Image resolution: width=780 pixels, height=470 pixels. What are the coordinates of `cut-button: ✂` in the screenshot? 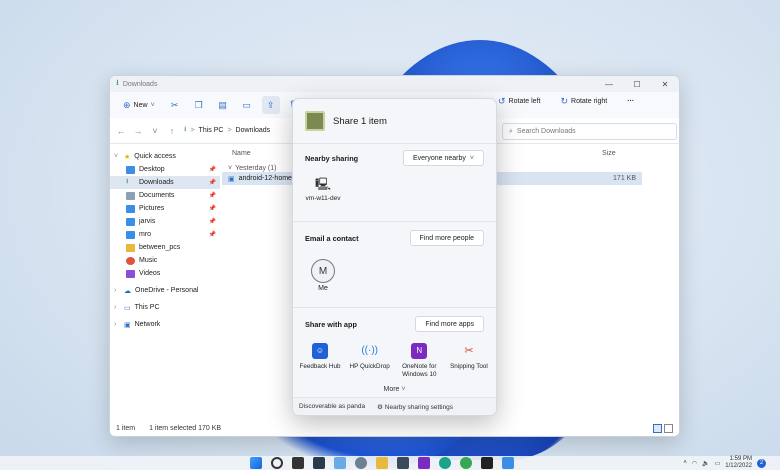 It's located at (175, 105).